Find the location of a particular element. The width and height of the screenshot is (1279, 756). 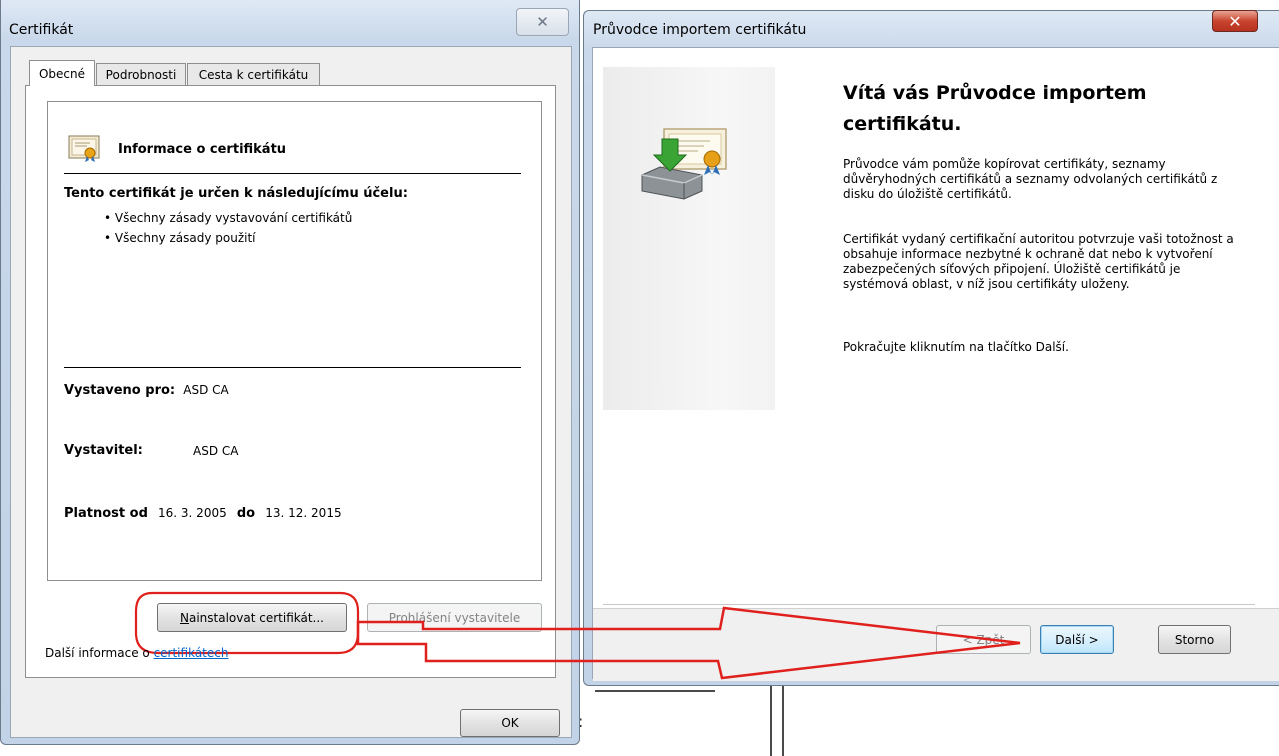

issued-to-row: Vystaveno pro: ASD CA is located at coordinates (146, 390).